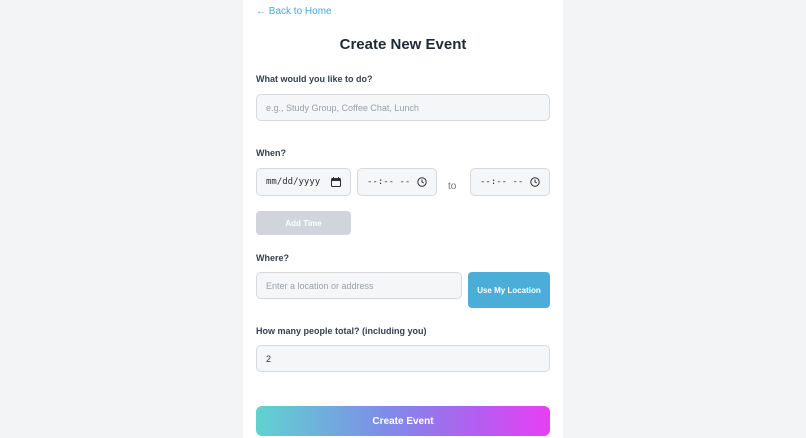 The width and height of the screenshot is (806, 438). I want to click on use-my-location-button: Use My Location, so click(509, 290).